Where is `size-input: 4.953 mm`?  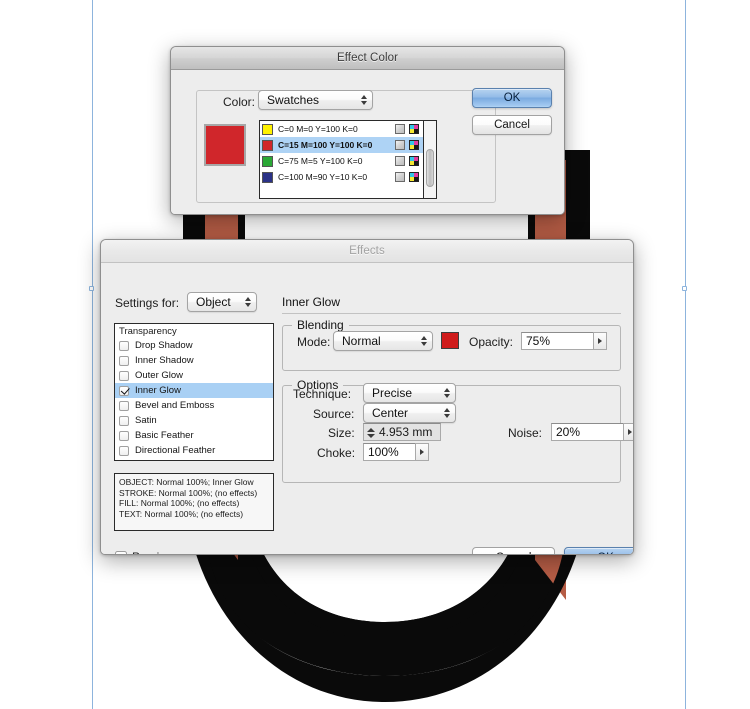 size-input: 4.953 mm is located at coordinates (402, 432).